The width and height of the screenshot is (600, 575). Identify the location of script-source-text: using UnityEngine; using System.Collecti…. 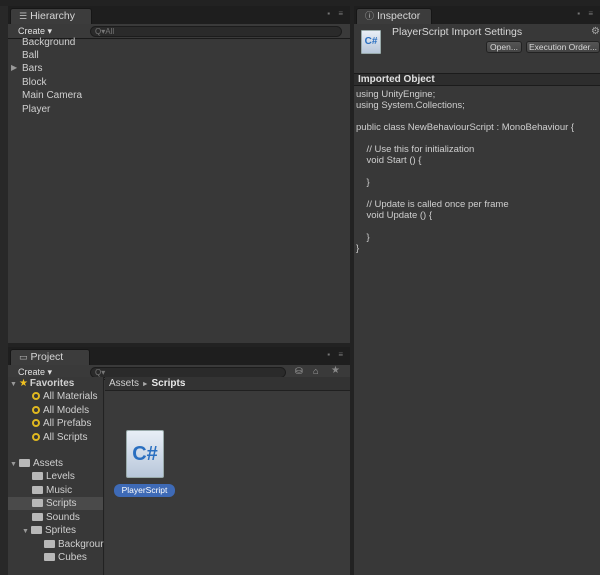
(465, 171).